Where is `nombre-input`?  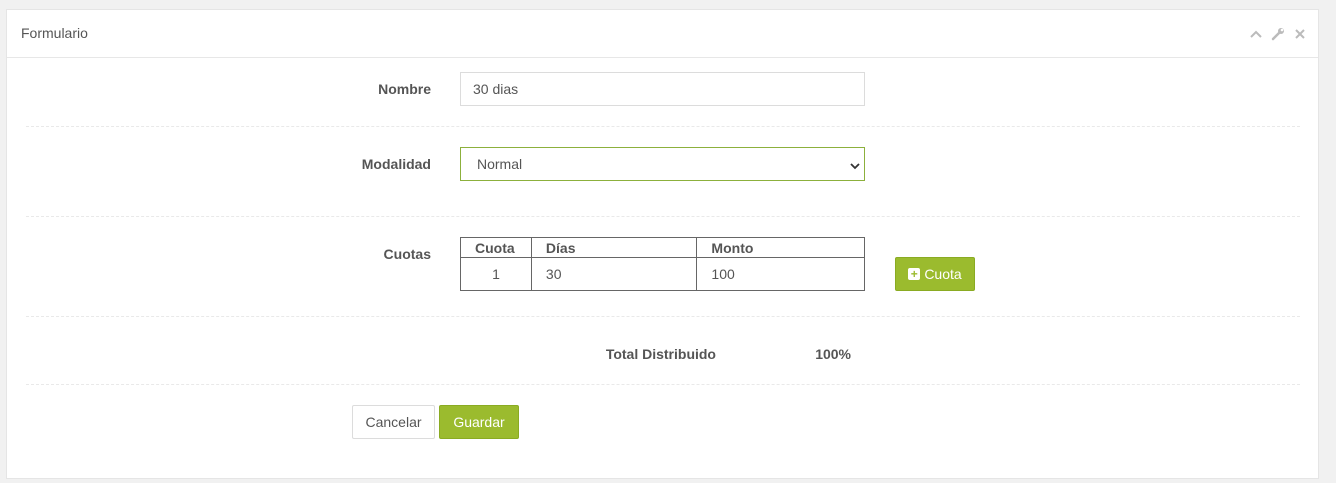 nombre-input is located at coordinates (662, 89).